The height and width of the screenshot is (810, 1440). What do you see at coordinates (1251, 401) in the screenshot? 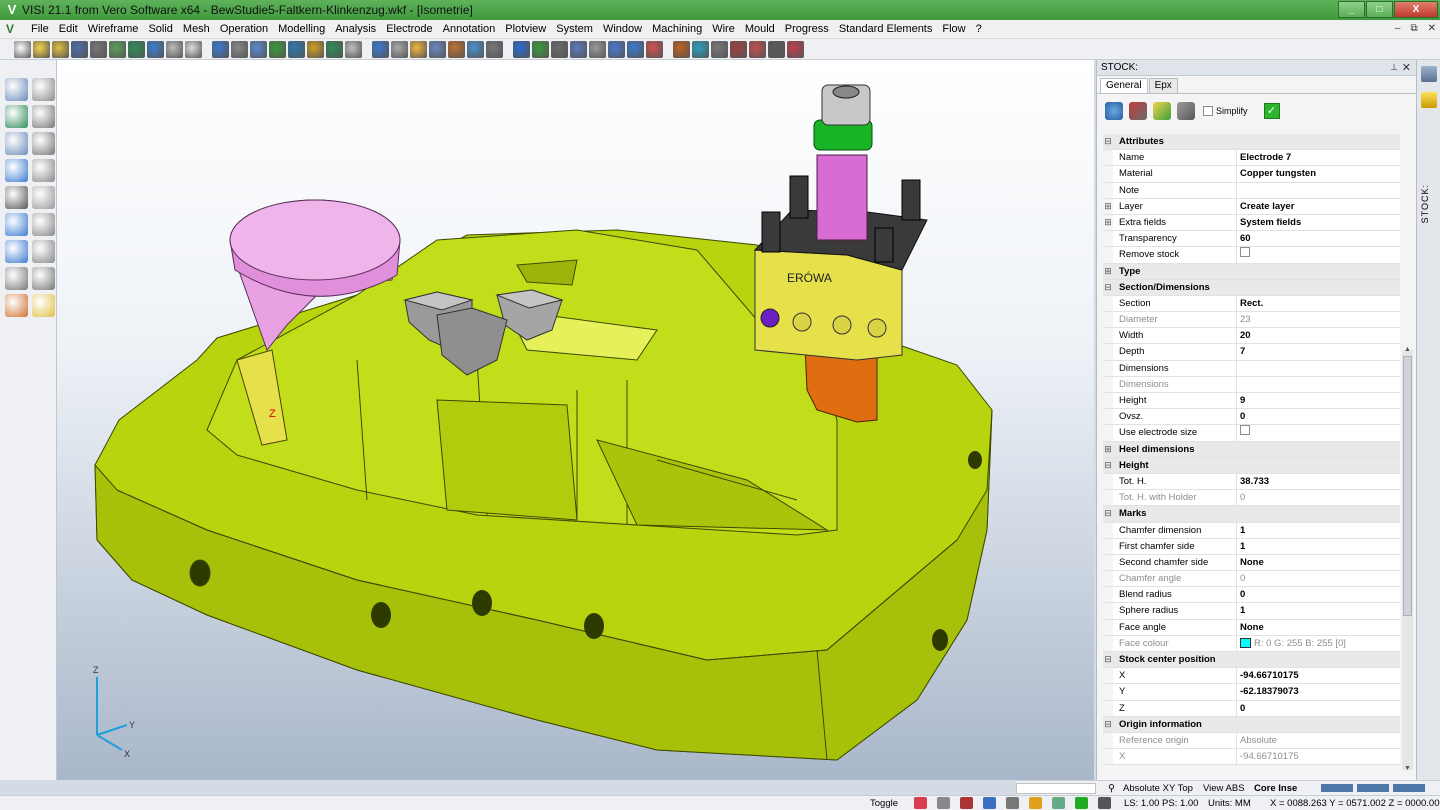
I see `property-row: Height 9` at bounding box center [1251, 401].